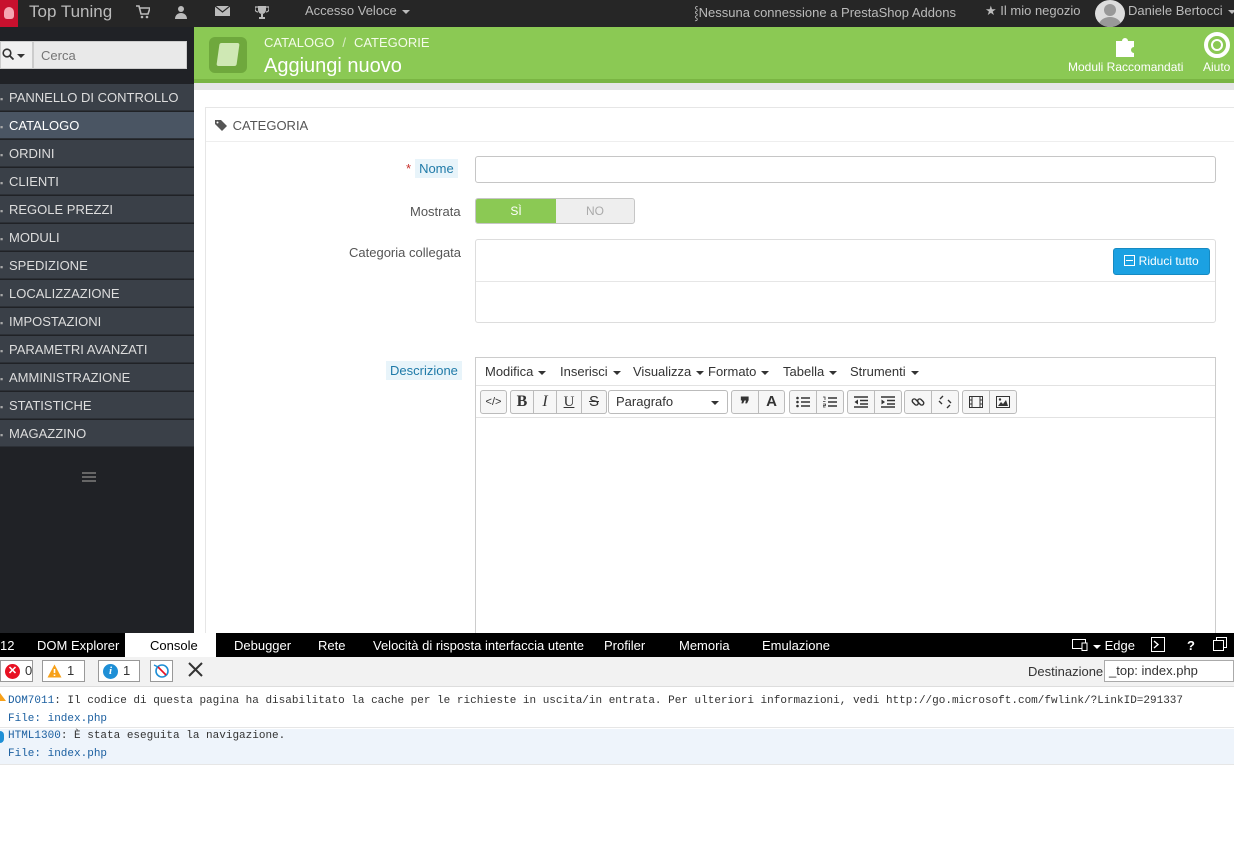 Image resolution: width=1234 pixels, height=860 pixels. I want to click on clear-console-icon, so click(195, 671).